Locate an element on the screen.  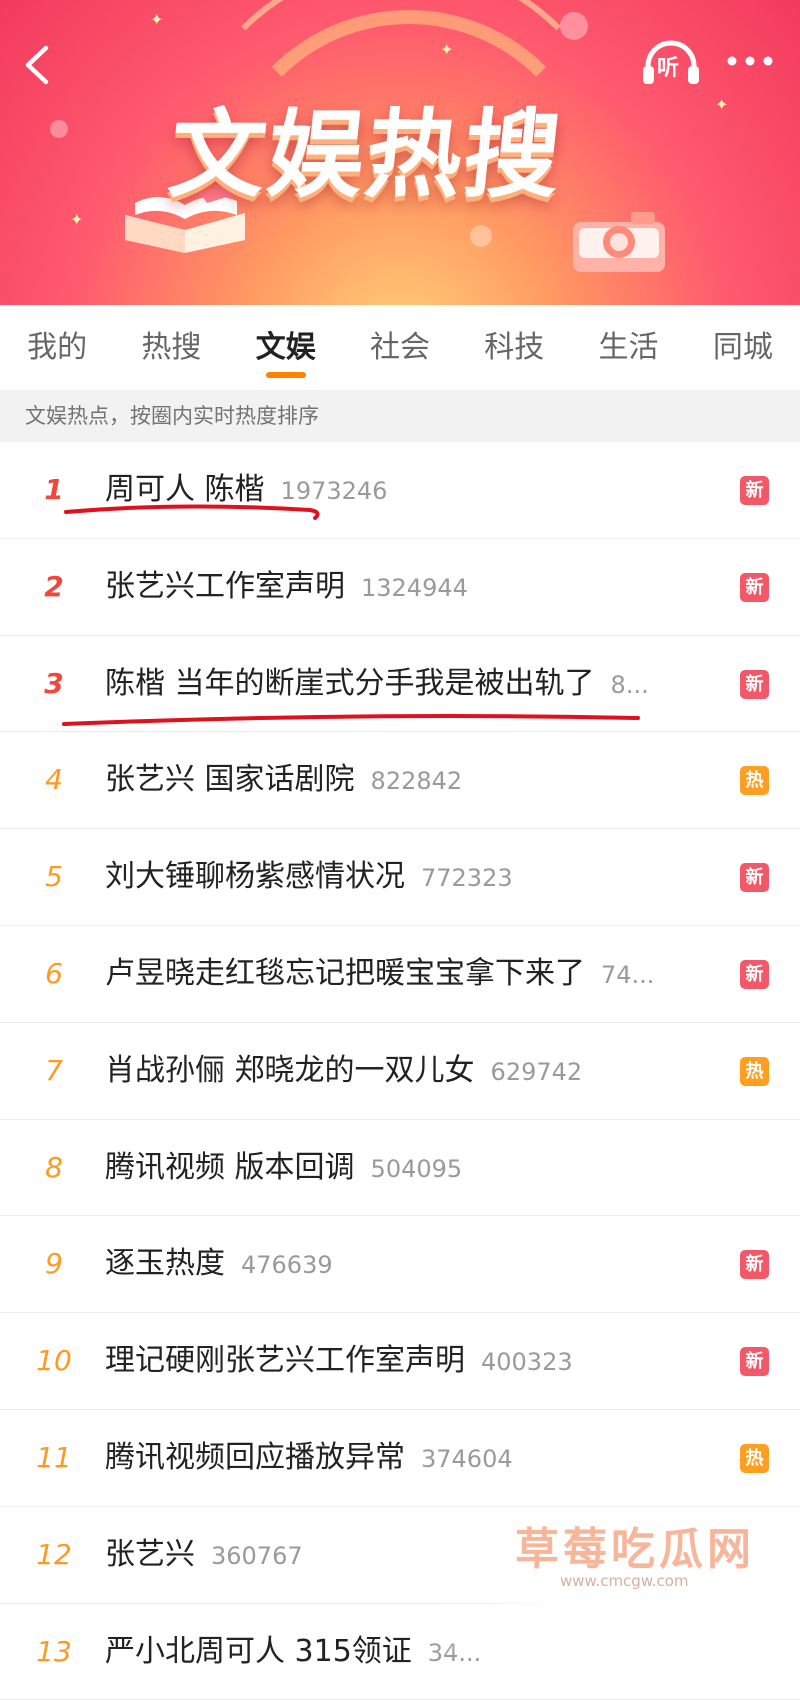
heat-count: 374604 is located at coordinates (467, 1458).